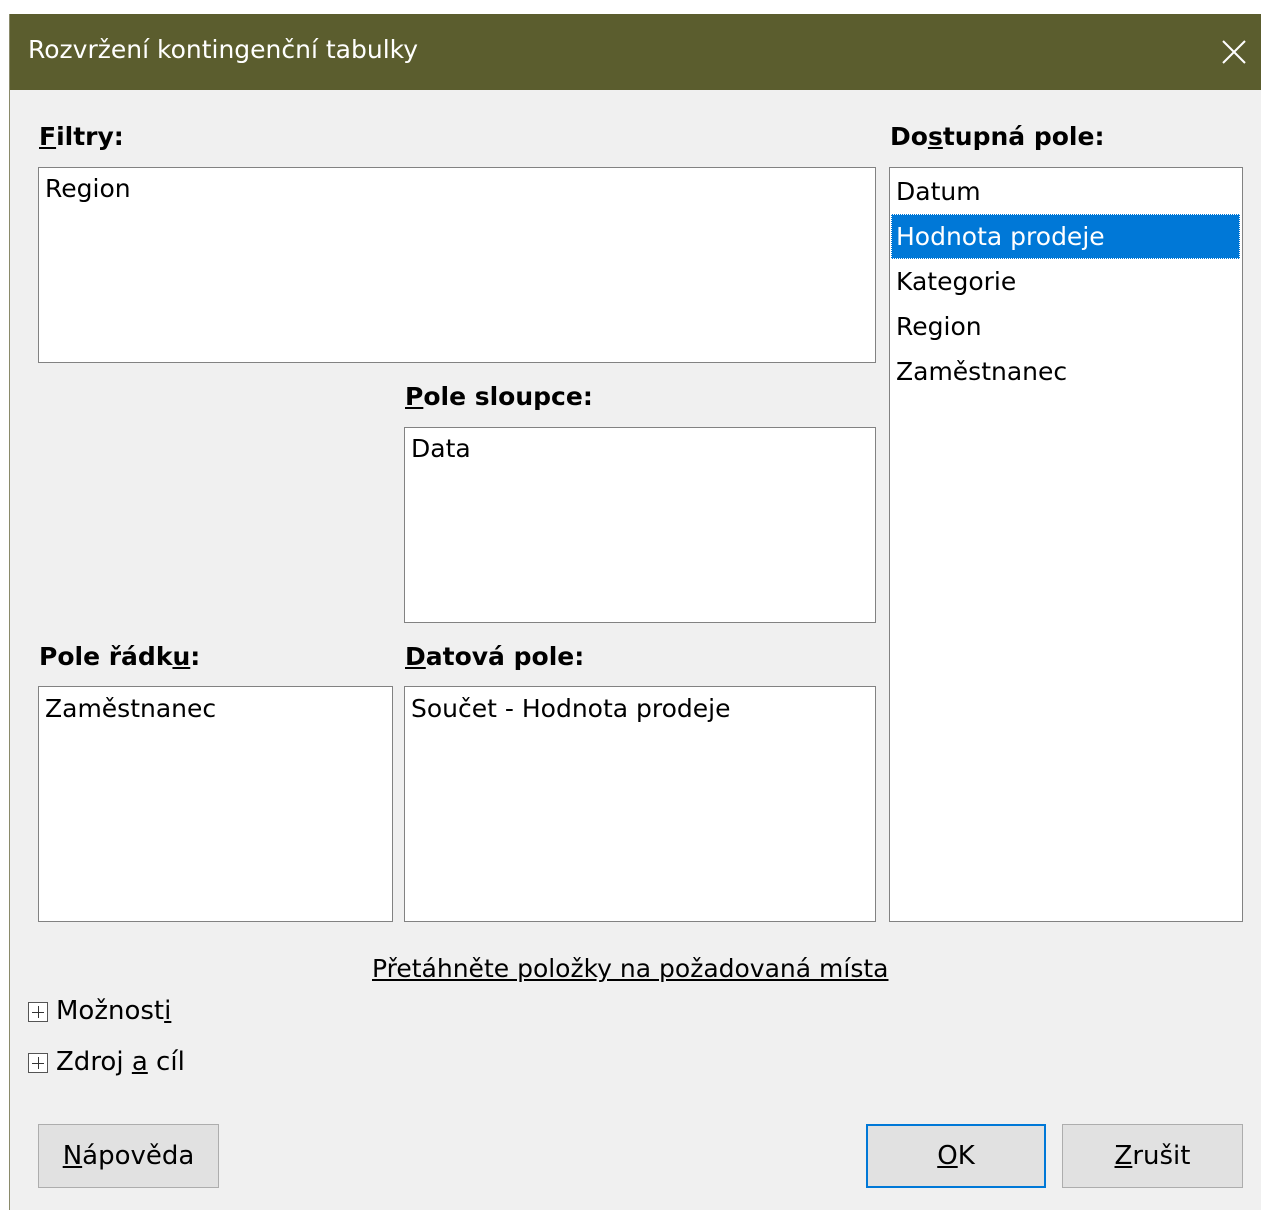 This screenshot has width=1261, height=1210. I want to click on filter-field-item: Region, so click(88, 188).